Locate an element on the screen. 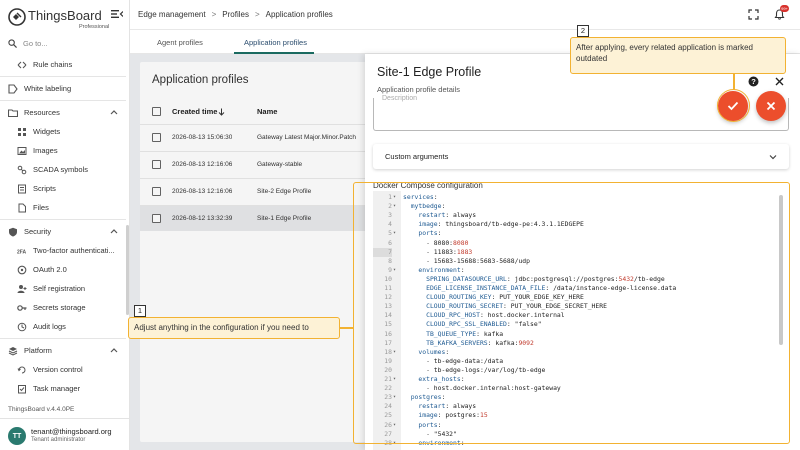  fullscreen-icon is located at coordinates (753, 14).